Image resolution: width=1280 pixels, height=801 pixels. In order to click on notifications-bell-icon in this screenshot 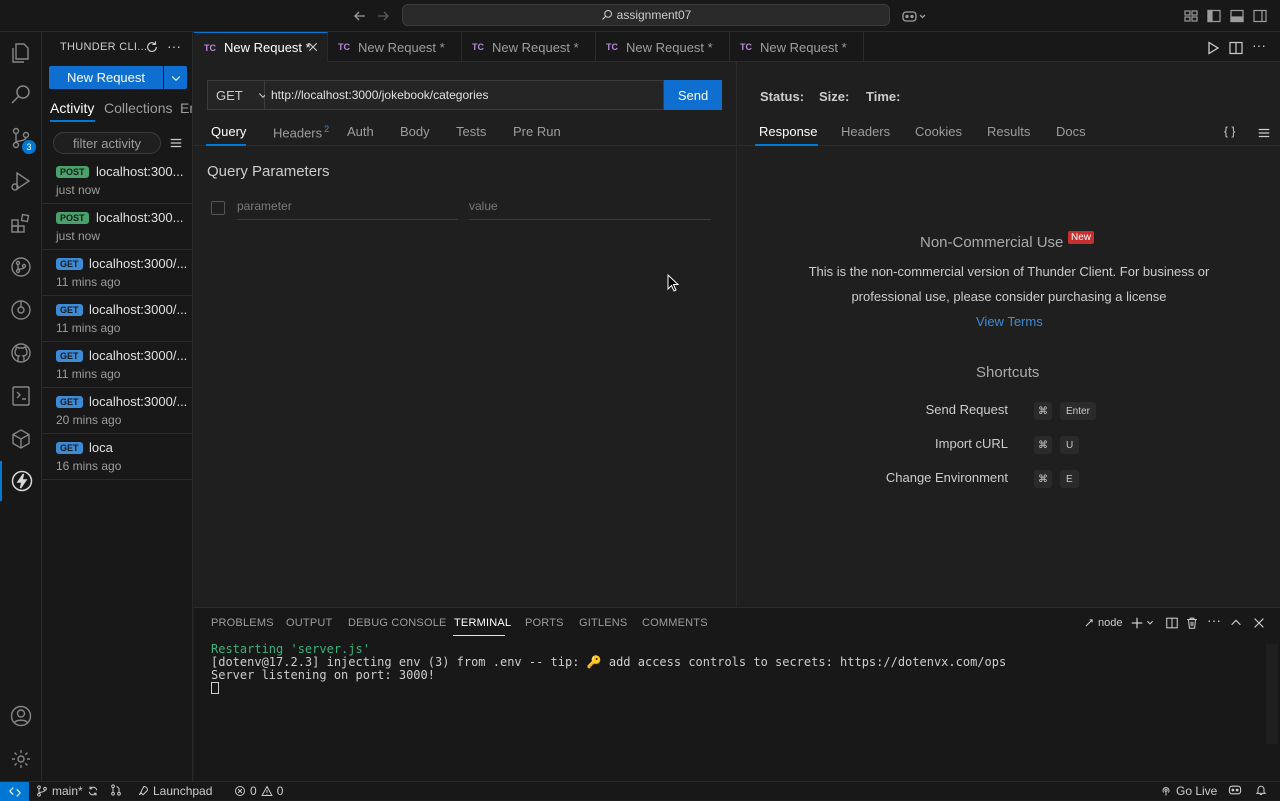, I will do `click(1261, 790)`.